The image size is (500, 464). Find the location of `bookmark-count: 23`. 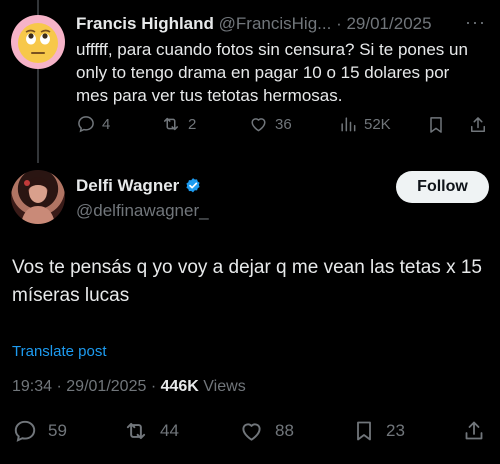

bookmark-count: 23 is located at coordinates (395, 430).